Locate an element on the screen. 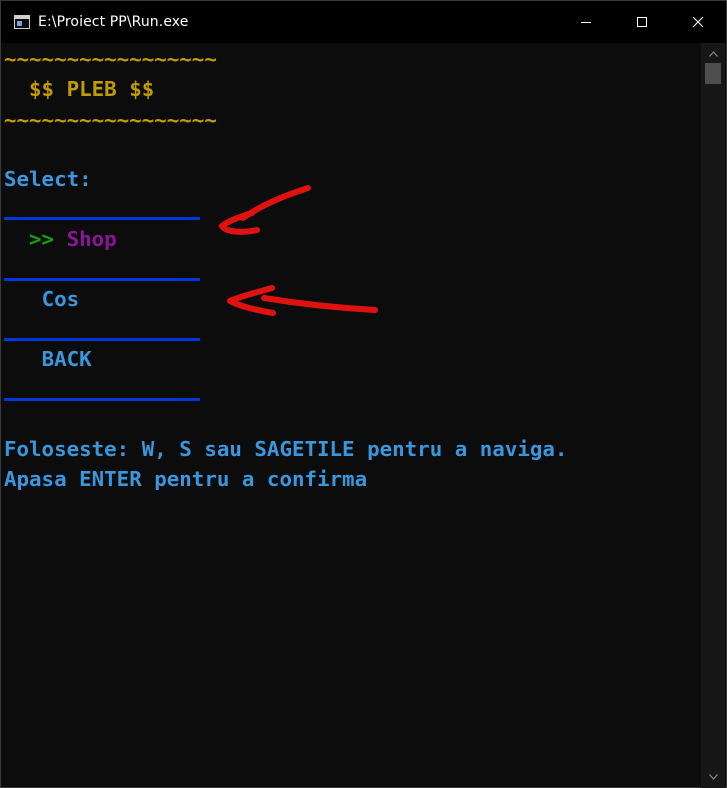  menu-item-label: Cos is located at coordinates (60, 299).